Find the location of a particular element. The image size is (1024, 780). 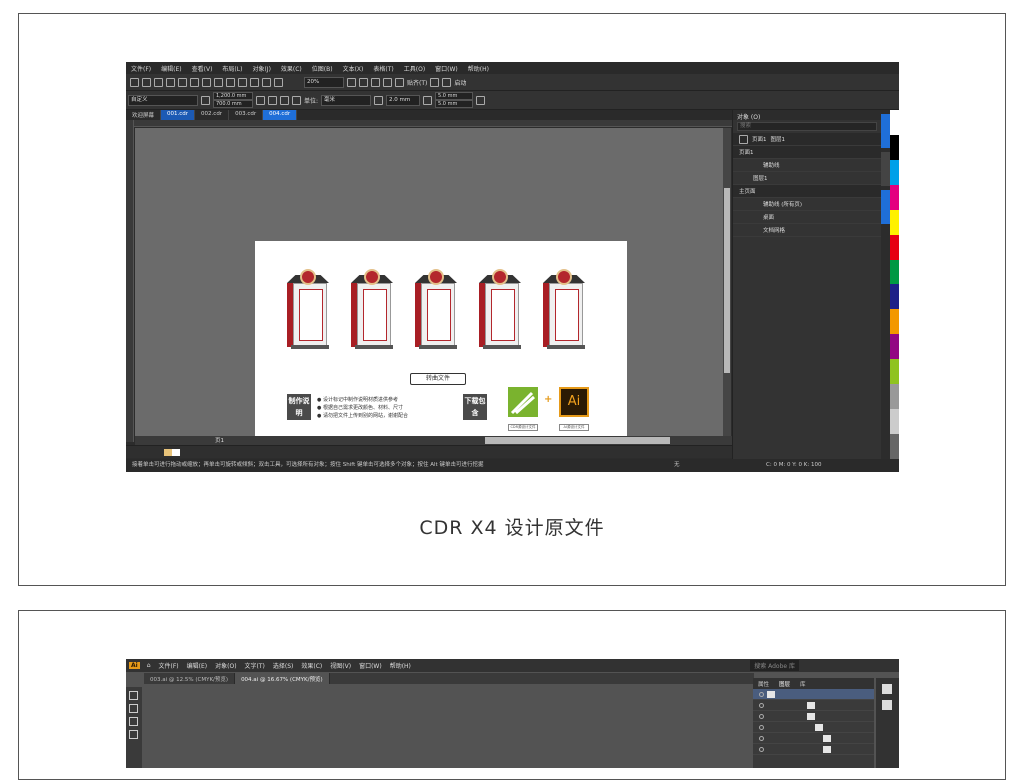

home-icon: ⌂ is located at coordinates (149, 665).